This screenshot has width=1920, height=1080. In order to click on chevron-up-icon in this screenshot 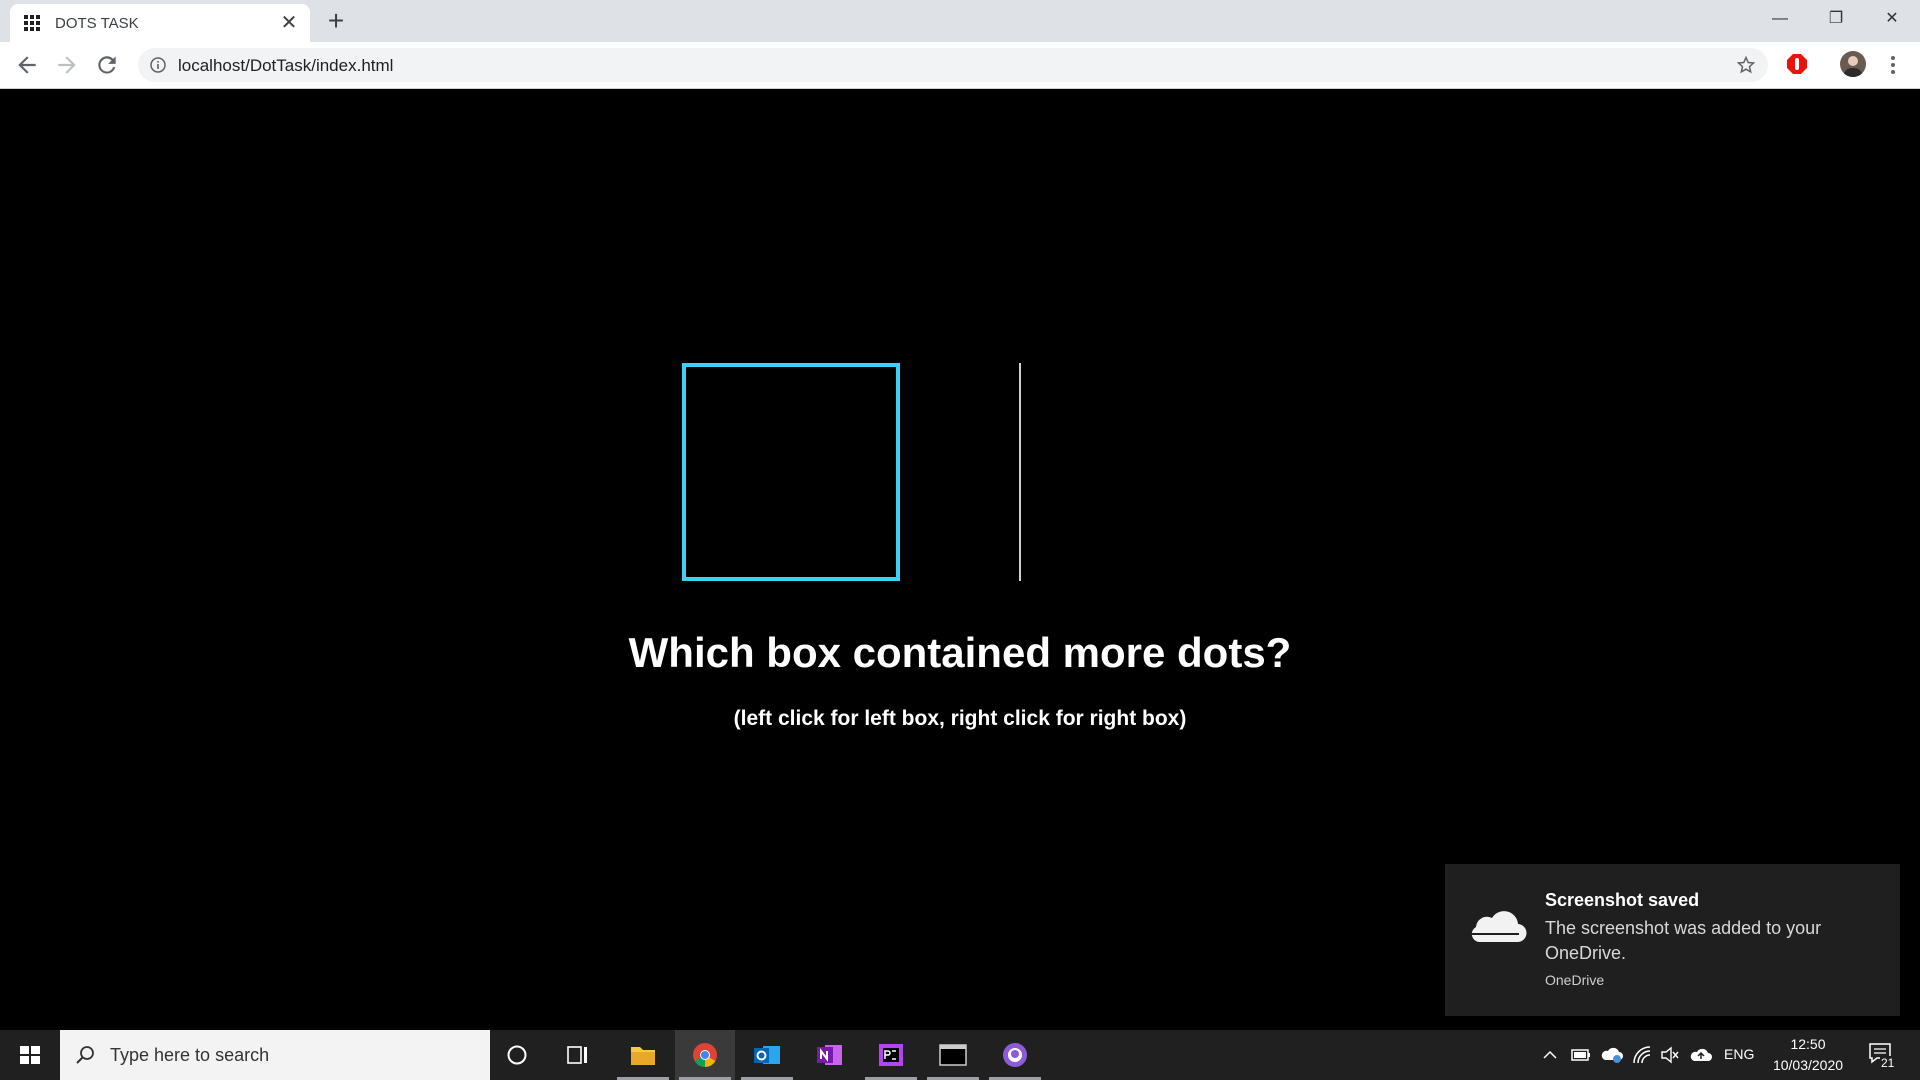, I will do `click(1550, 1055)`.